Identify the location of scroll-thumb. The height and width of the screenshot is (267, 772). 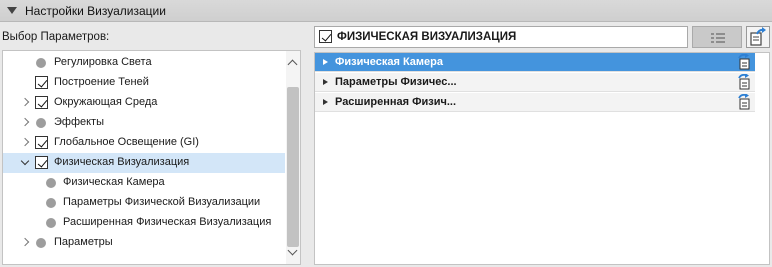
(293, 167).